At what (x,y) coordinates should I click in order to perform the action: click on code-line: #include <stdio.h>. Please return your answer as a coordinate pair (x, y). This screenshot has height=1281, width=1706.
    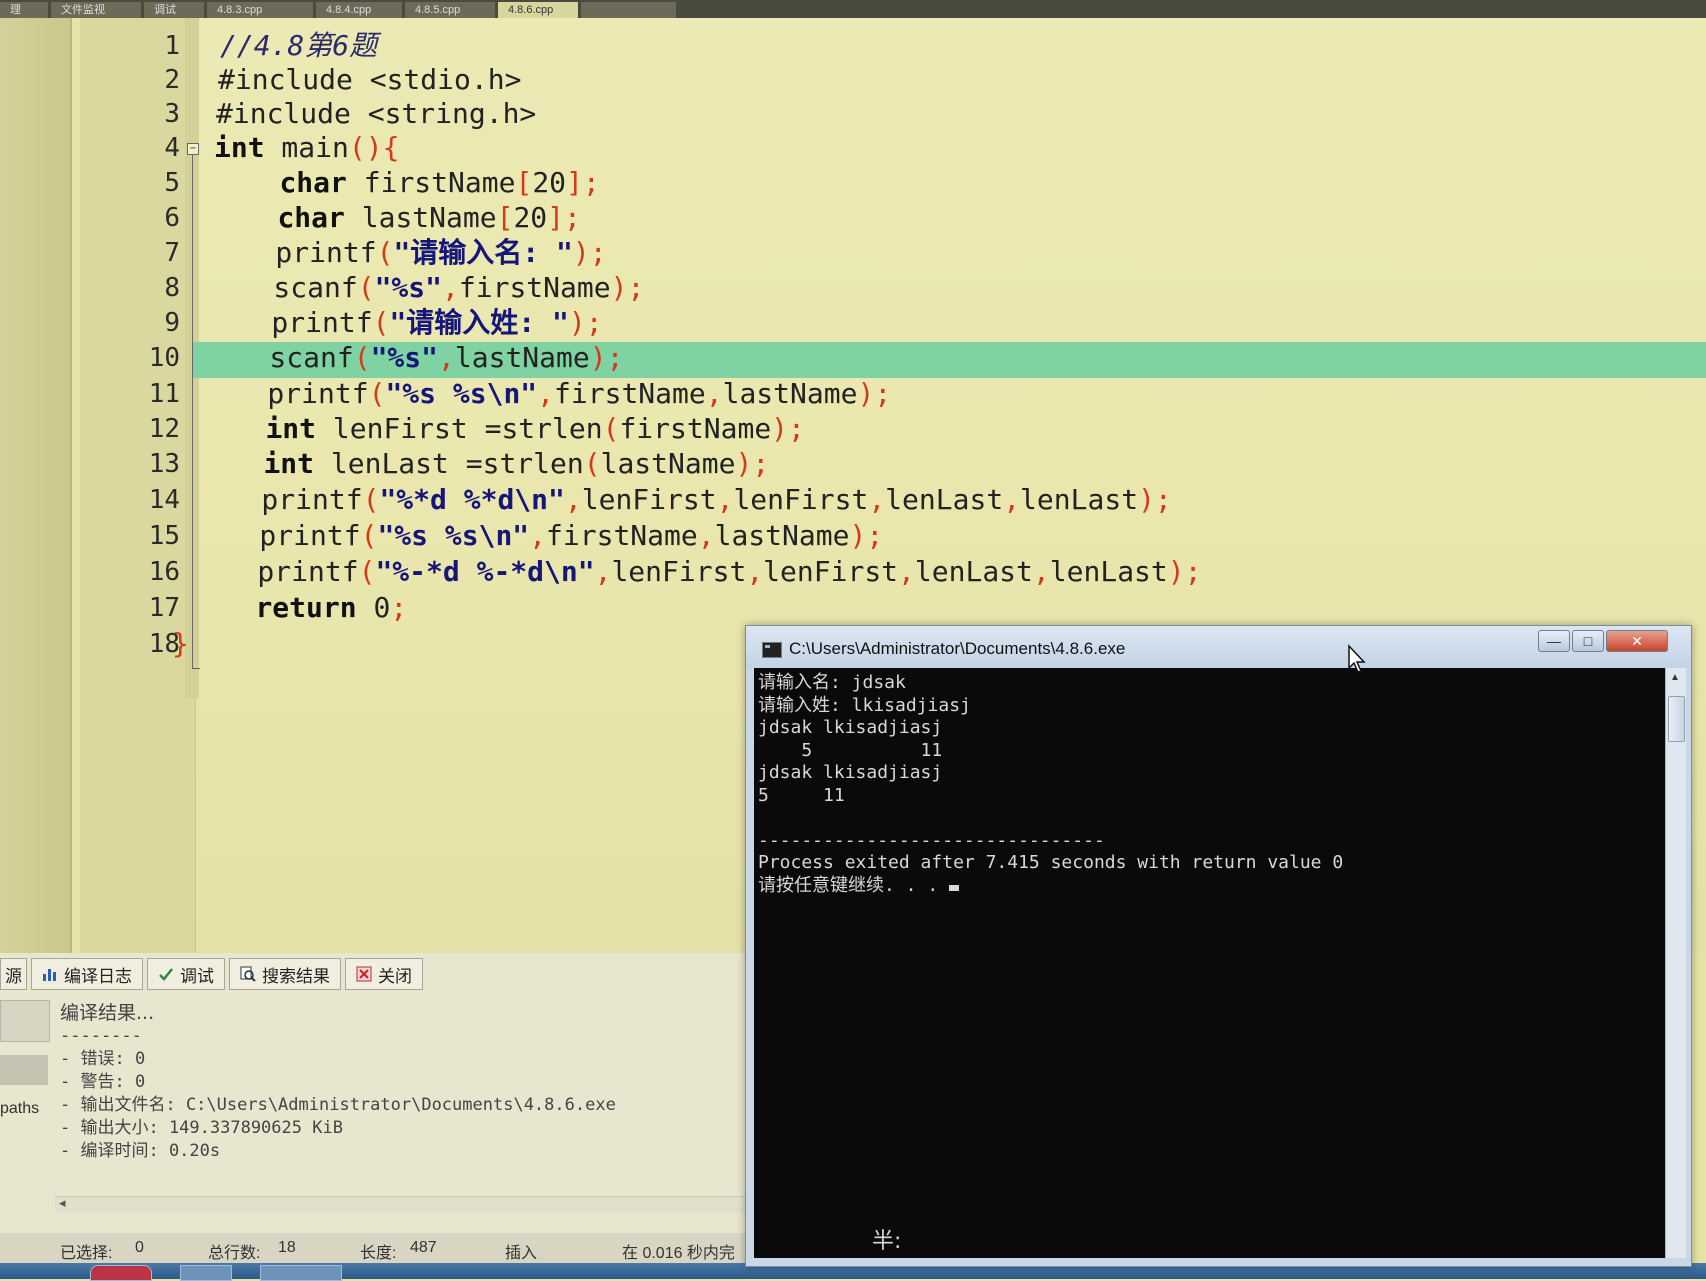
    Looking at the image, I should click on (369, 80).